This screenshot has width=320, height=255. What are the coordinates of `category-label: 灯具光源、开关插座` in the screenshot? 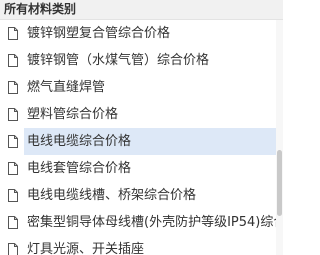 It's located at (86, 248).